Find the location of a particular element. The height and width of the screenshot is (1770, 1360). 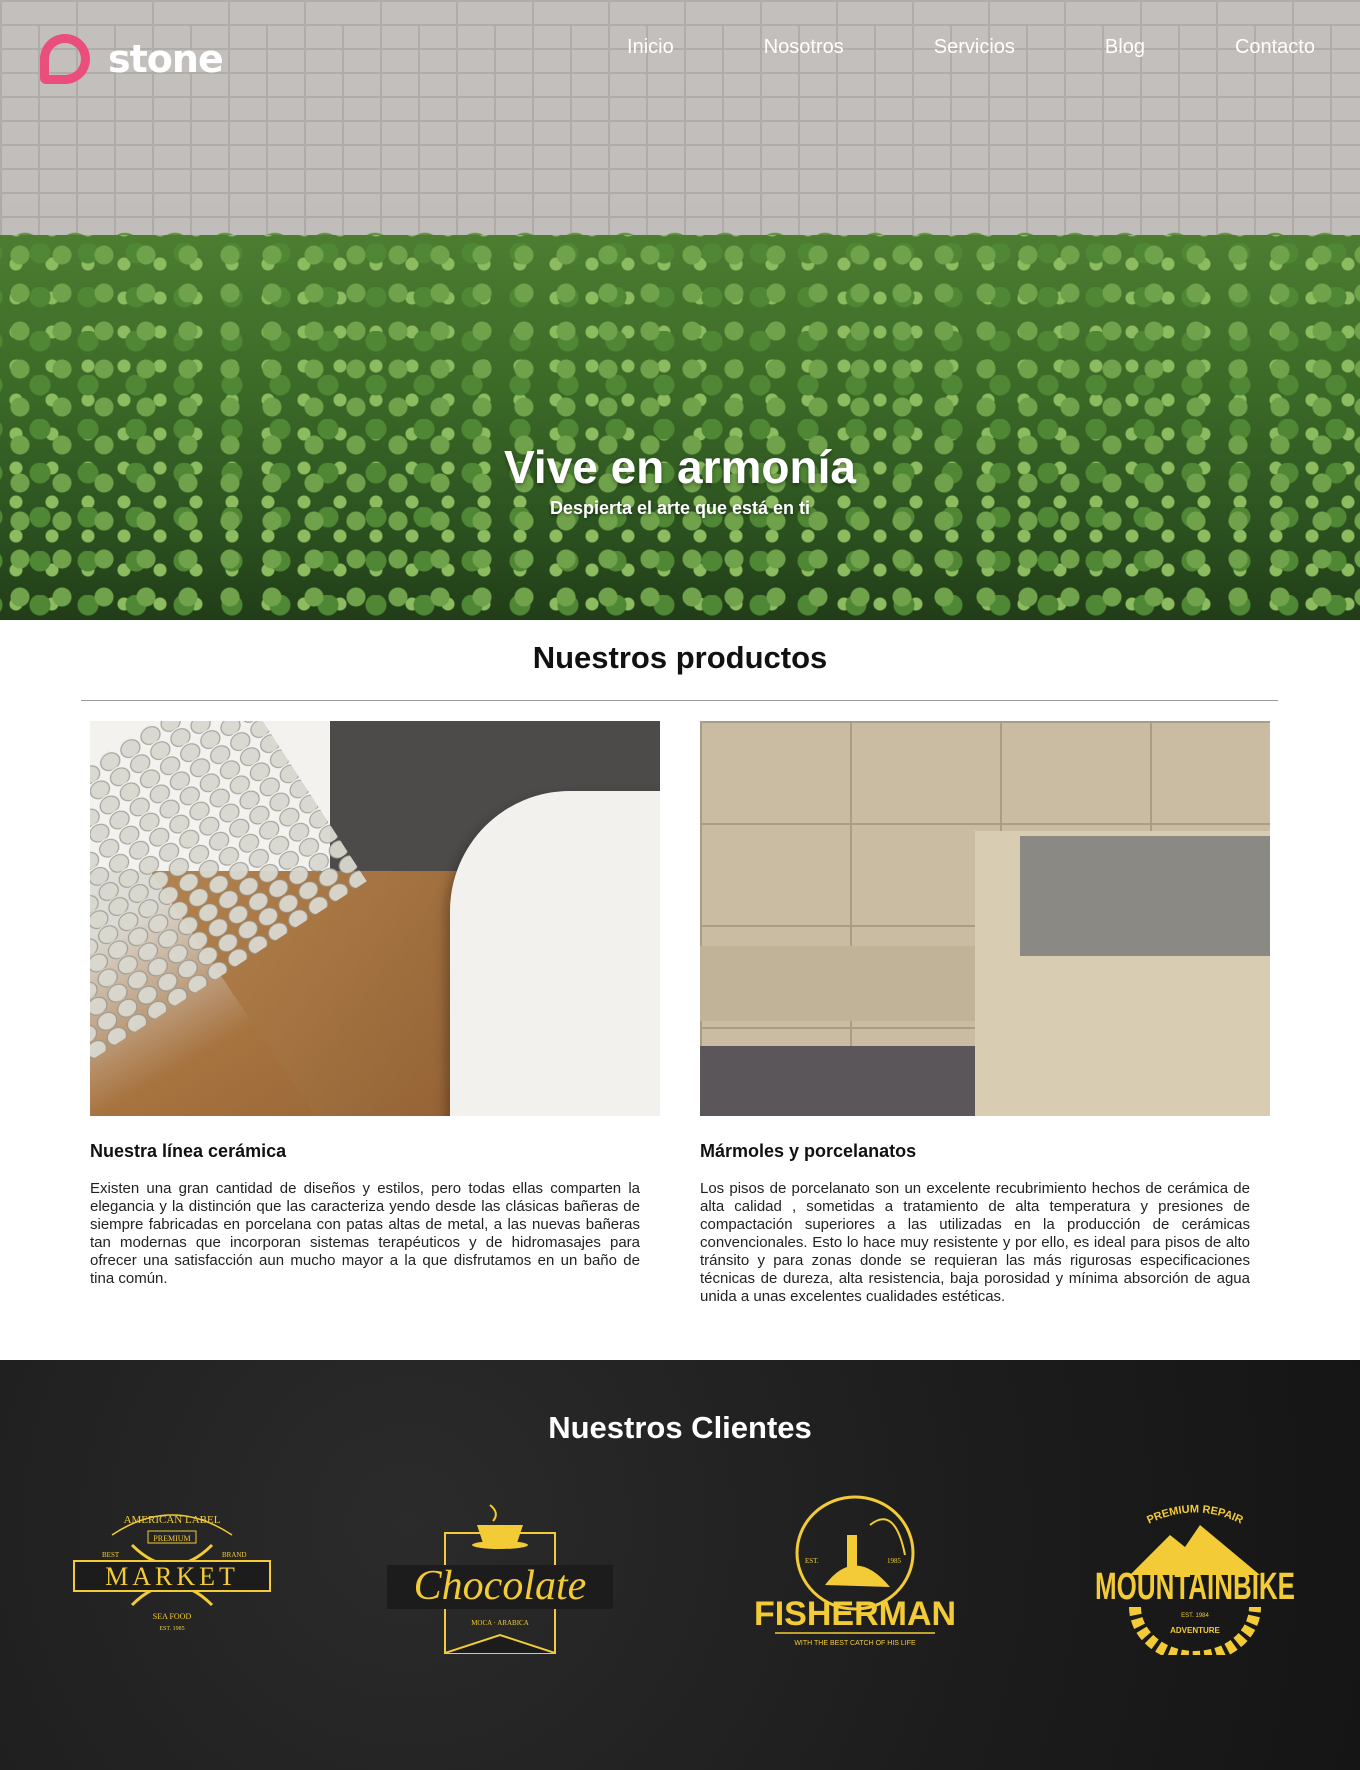

section-divider is located at coordinates (679, 700).